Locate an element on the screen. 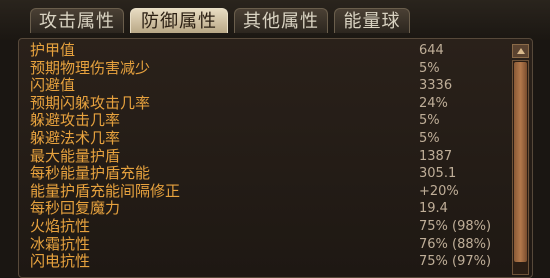 Image resolution: width=550 pixels, height=278 pixels. tab-other-attributes: 其他属性 is located at coordinates (281, 20).